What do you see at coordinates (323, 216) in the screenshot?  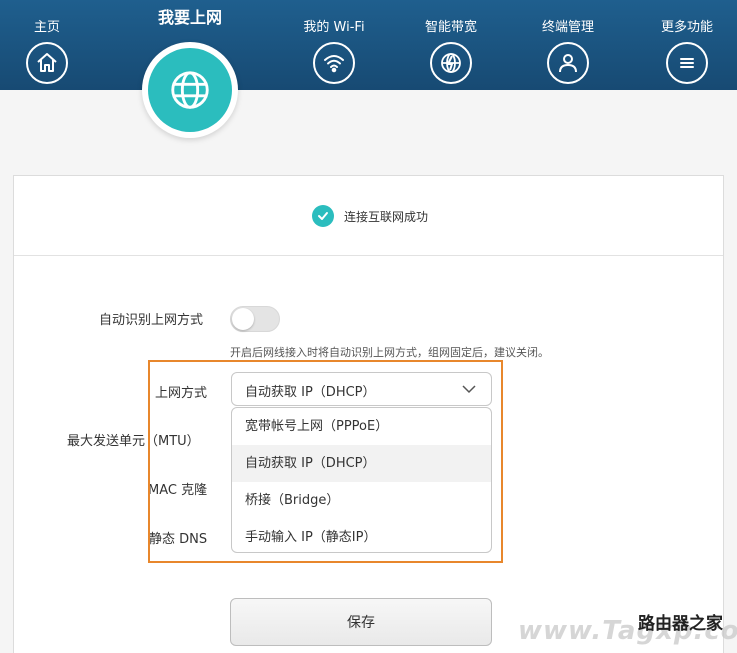 I see `check-icon` at bounding box center [323, 216].